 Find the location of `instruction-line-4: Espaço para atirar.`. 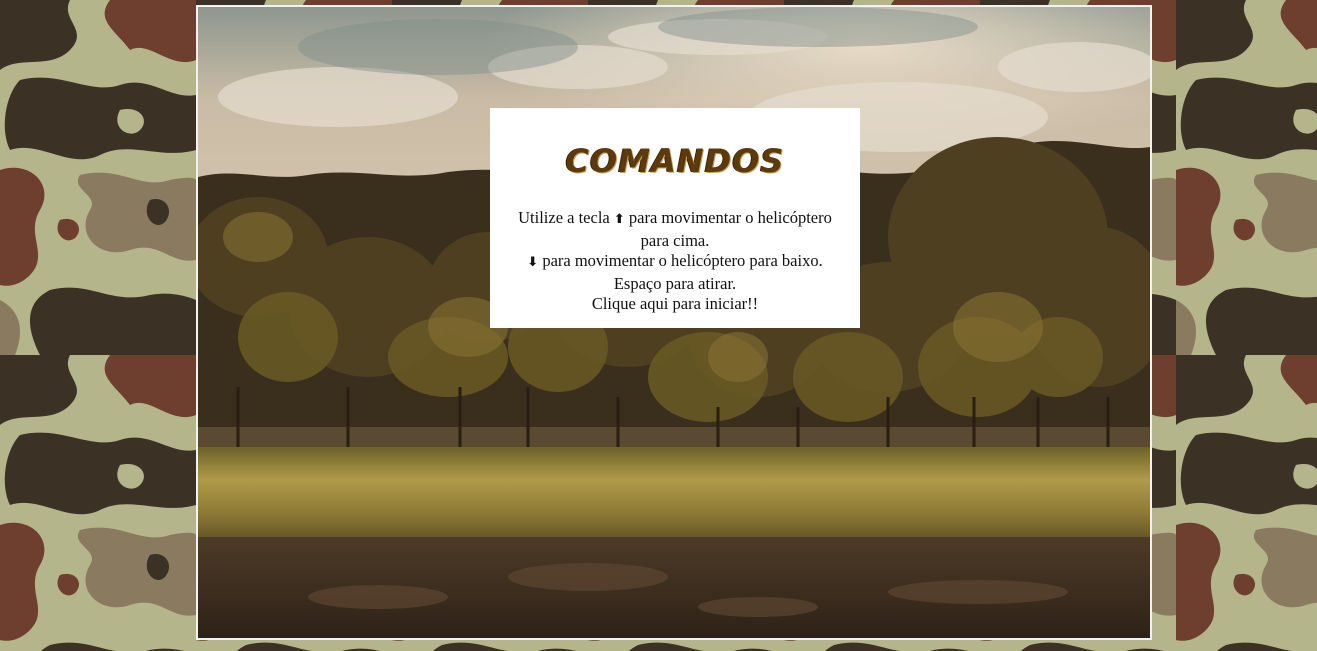

instruction-line-4: Espaço para atirar. is located at coordinates (675, 283).